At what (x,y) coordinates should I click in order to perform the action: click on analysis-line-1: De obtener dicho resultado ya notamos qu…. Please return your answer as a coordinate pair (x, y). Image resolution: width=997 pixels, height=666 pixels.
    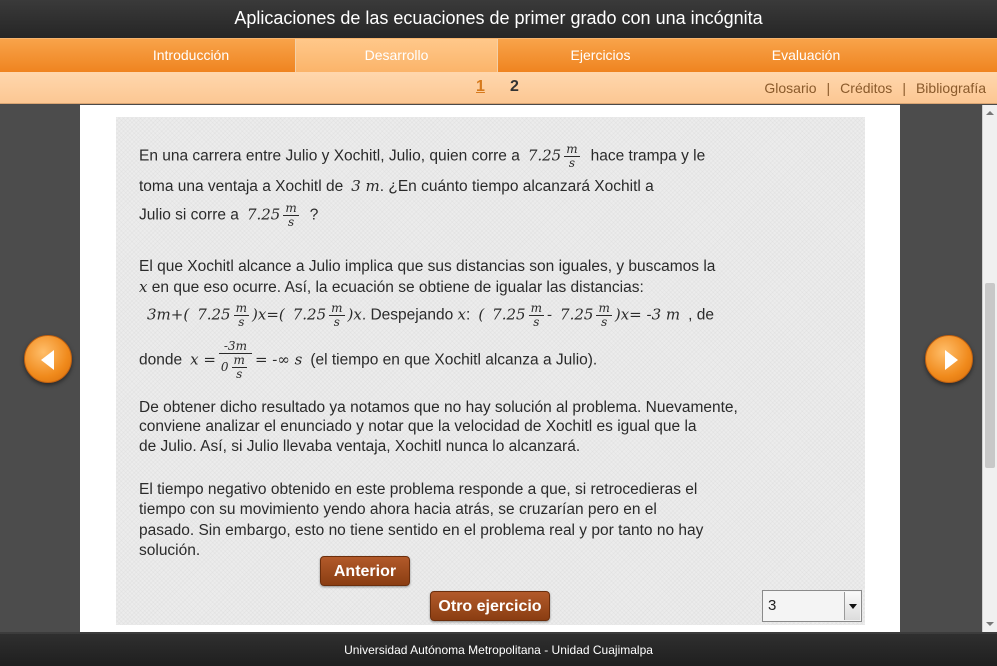
    Looking at the image, I should click on (438, 407).